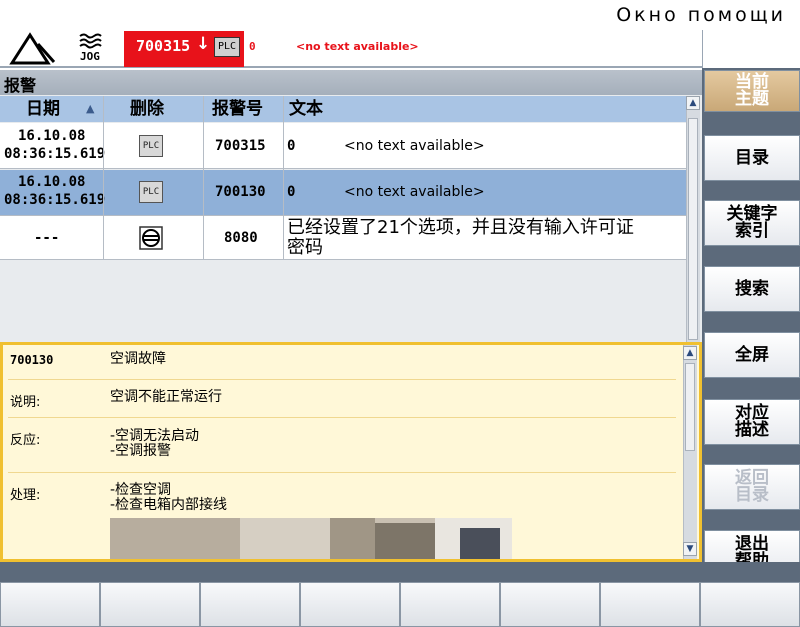 Image resolution: width=800 pixels, height=627 pixels. What do you see at coordinates (47, 238) in the screenshot?
I see `row-date: ---` at bounding box center [47, 238].